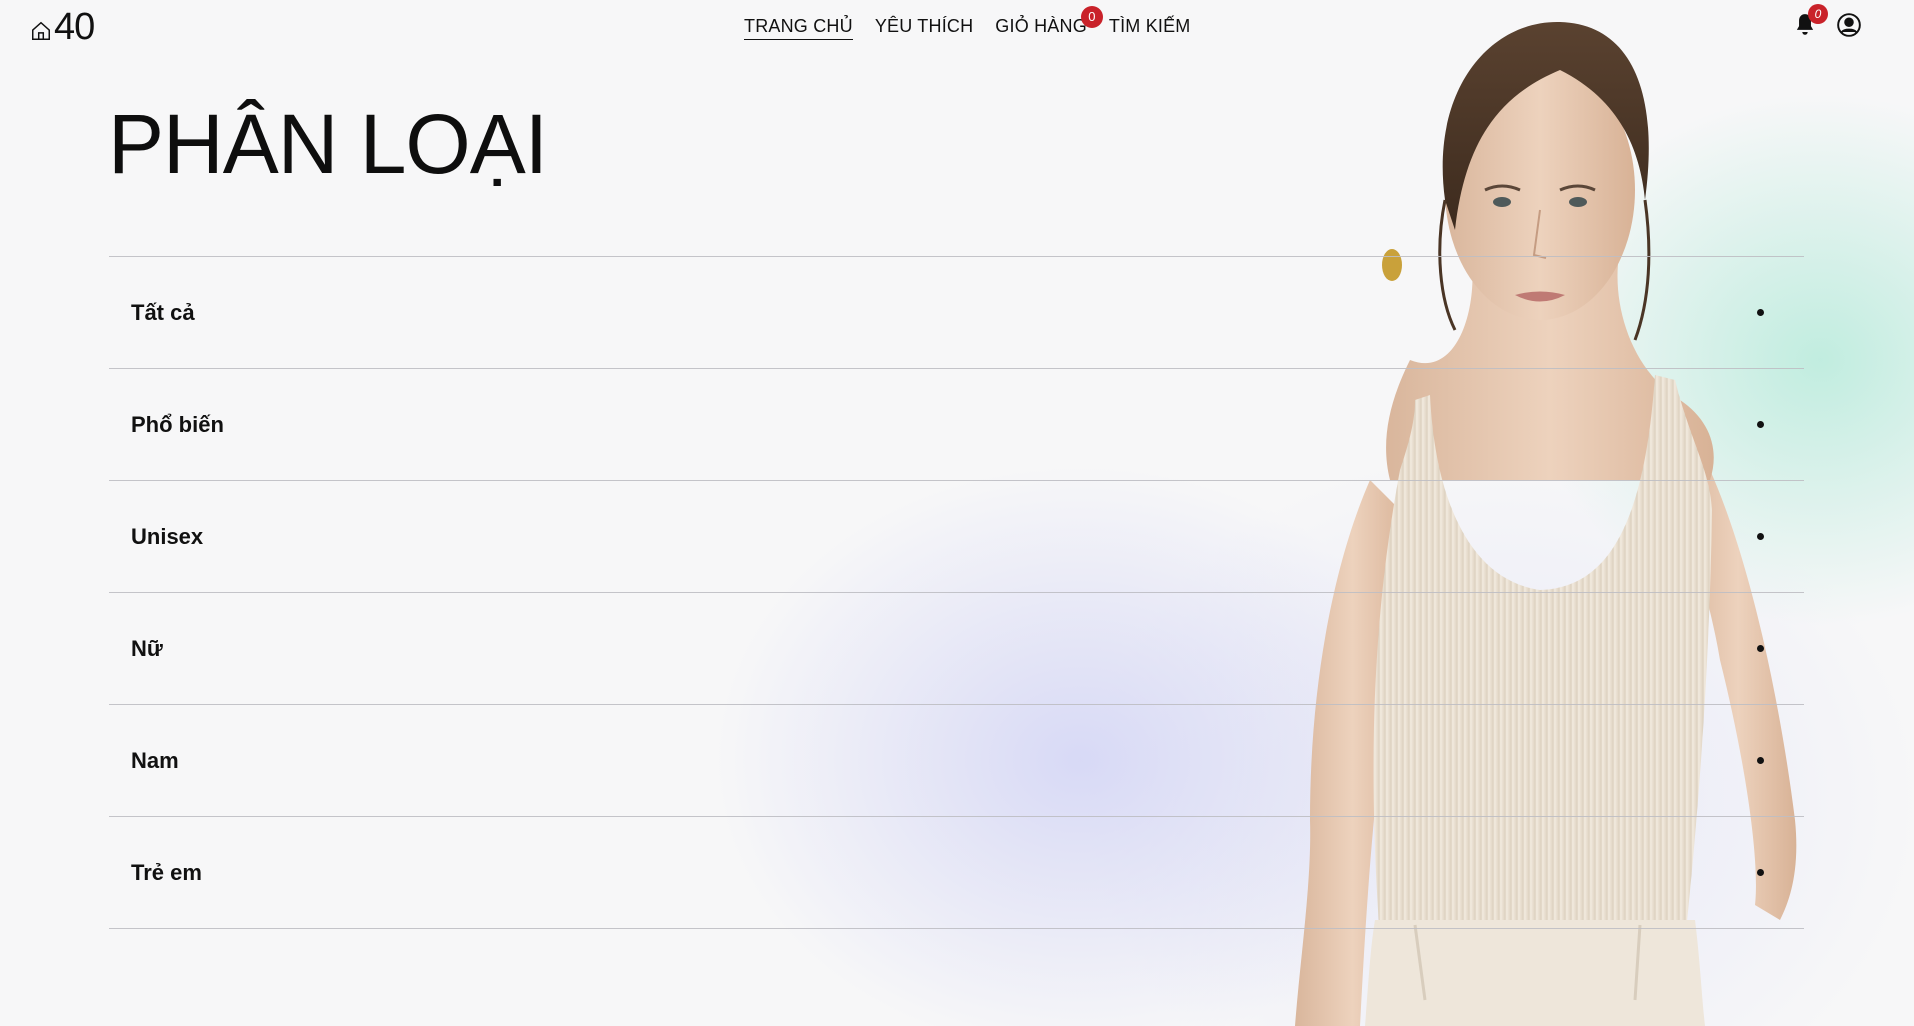 The width and height of the screenshot is (1914, 1026). I want to click on notifications-button: 0, so click(1810, 21).